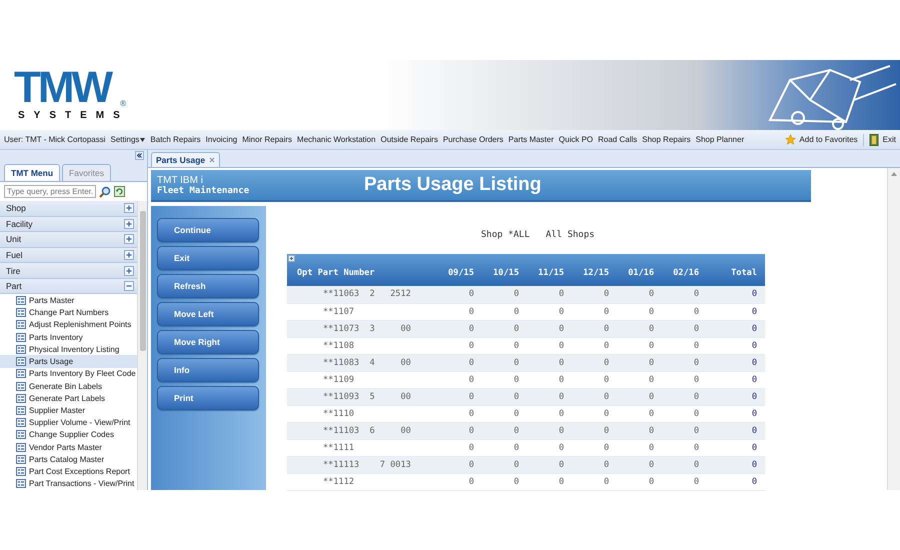  I want to click on action-button: Continue, so click(208, 230).